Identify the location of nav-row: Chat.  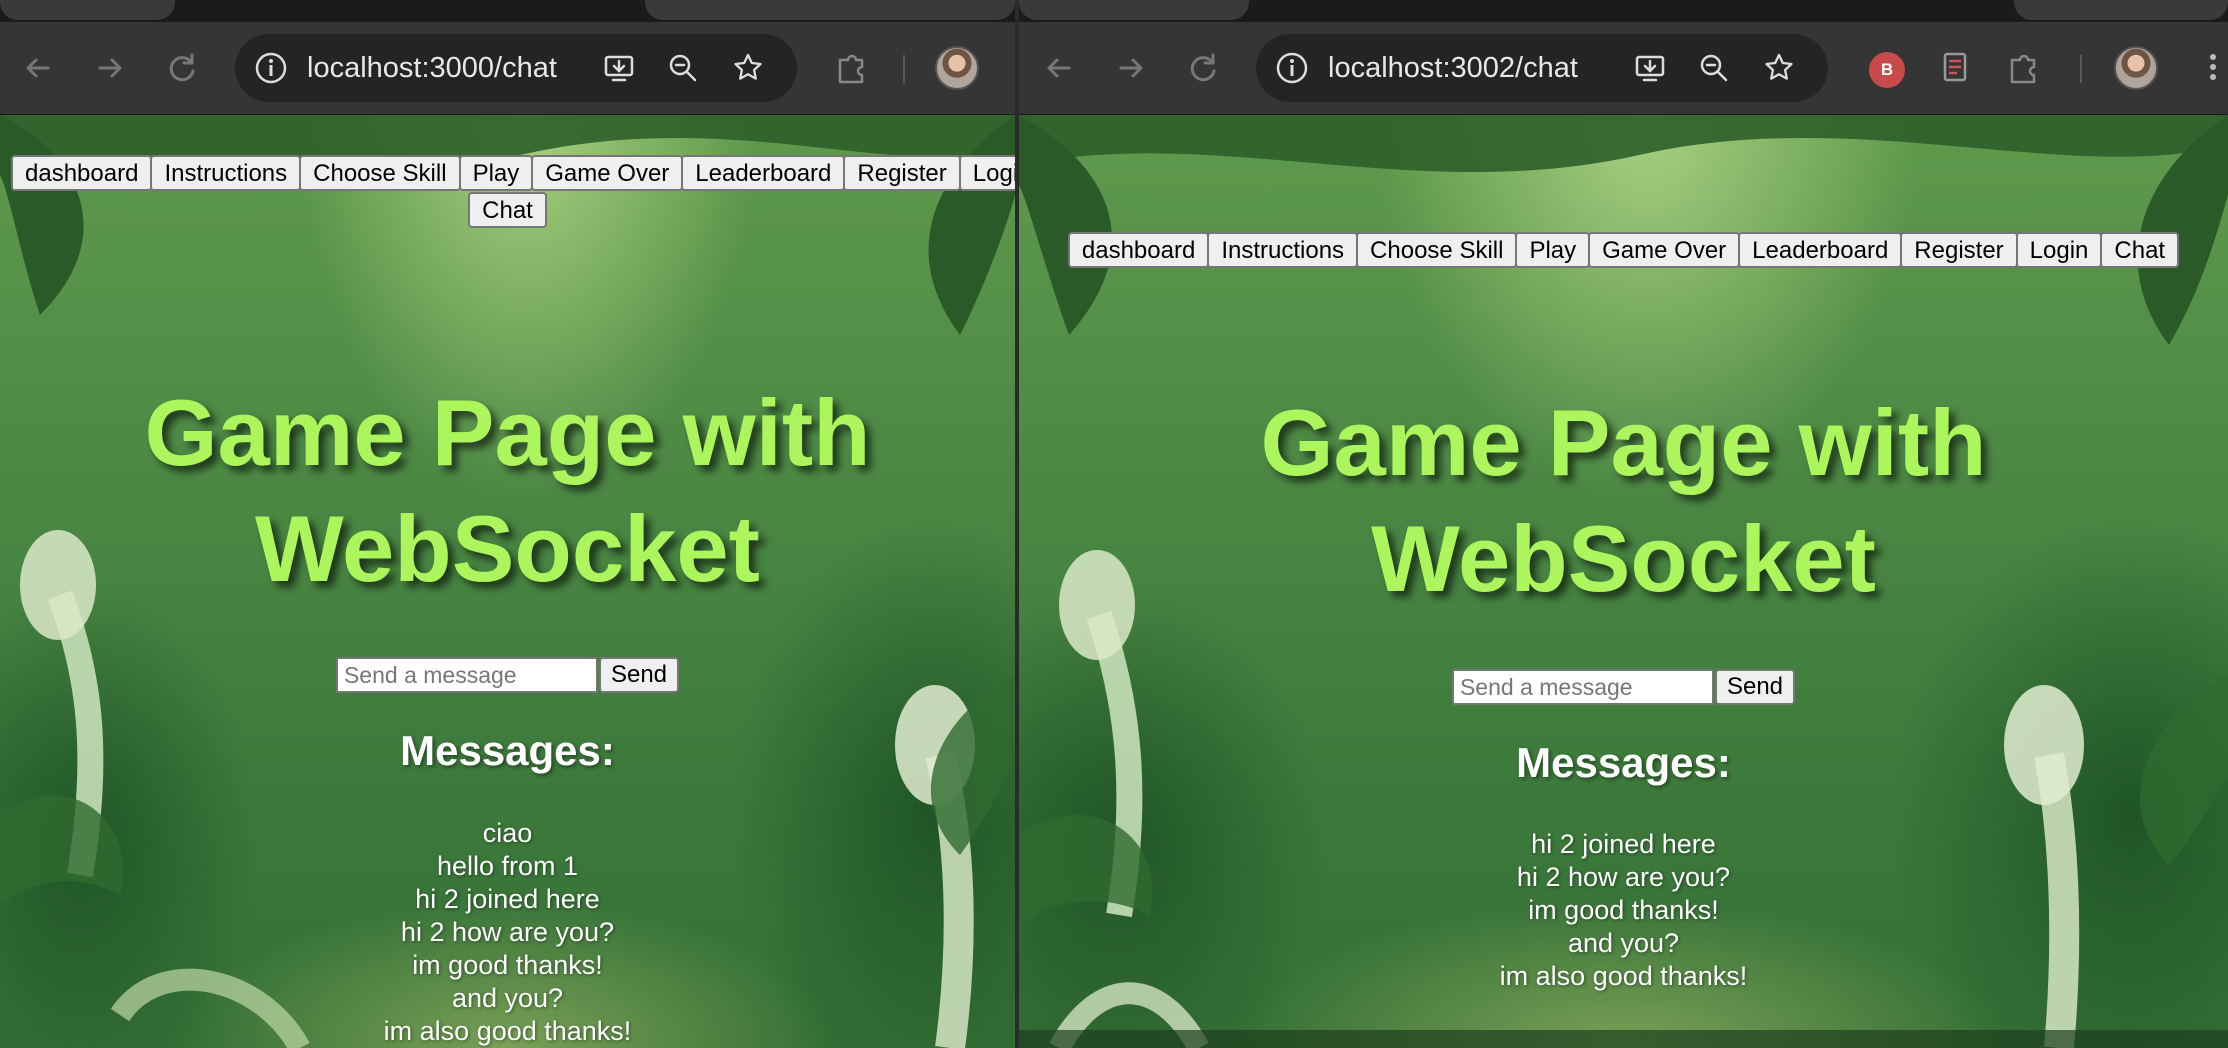
(507, 210).